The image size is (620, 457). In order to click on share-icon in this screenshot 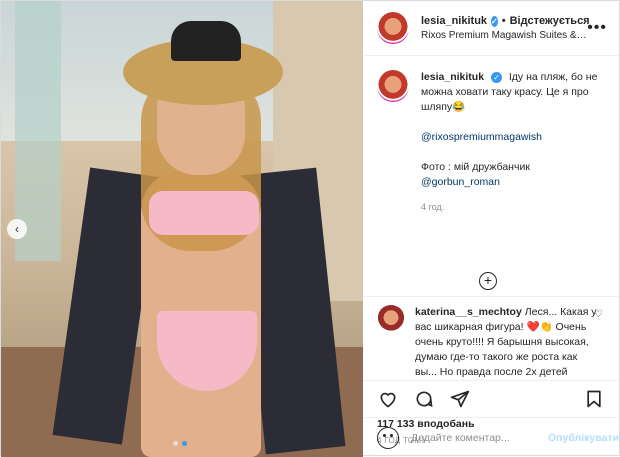, I will do `click(460, 399)`.